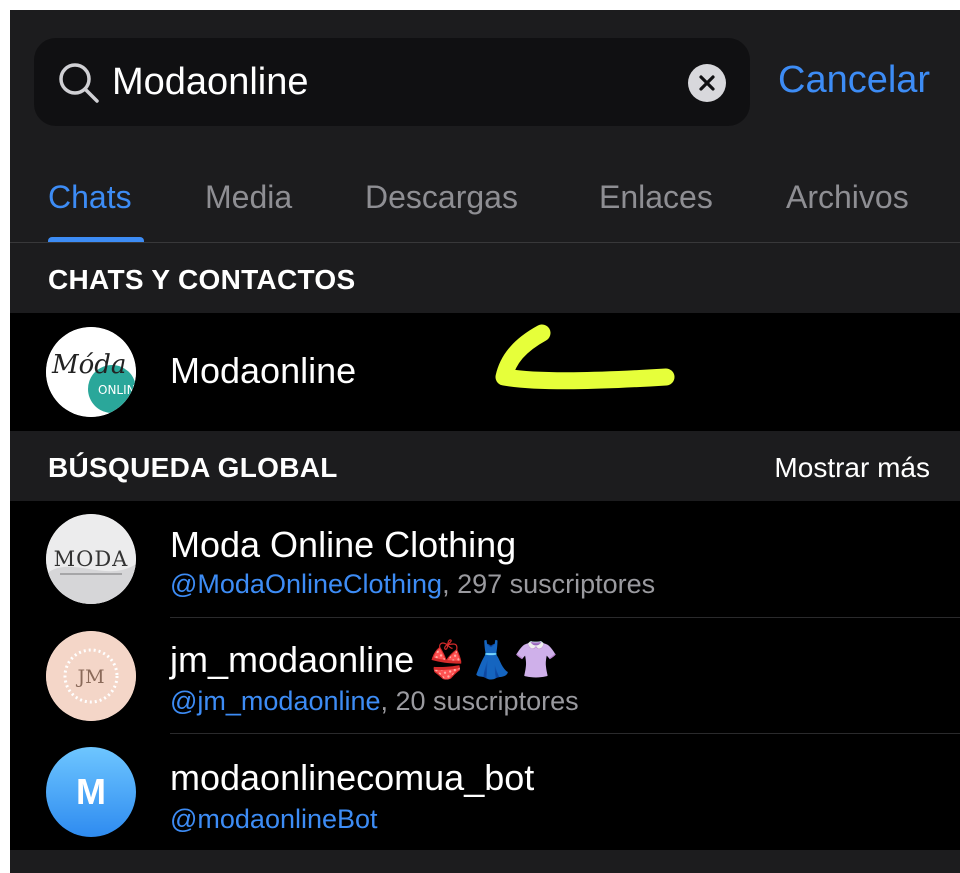 The height and width of the screenshot is (873, 960). Describe the element at coordinates (90, 197) in the screenshot. I see `tab-chats: Chats` at that location.